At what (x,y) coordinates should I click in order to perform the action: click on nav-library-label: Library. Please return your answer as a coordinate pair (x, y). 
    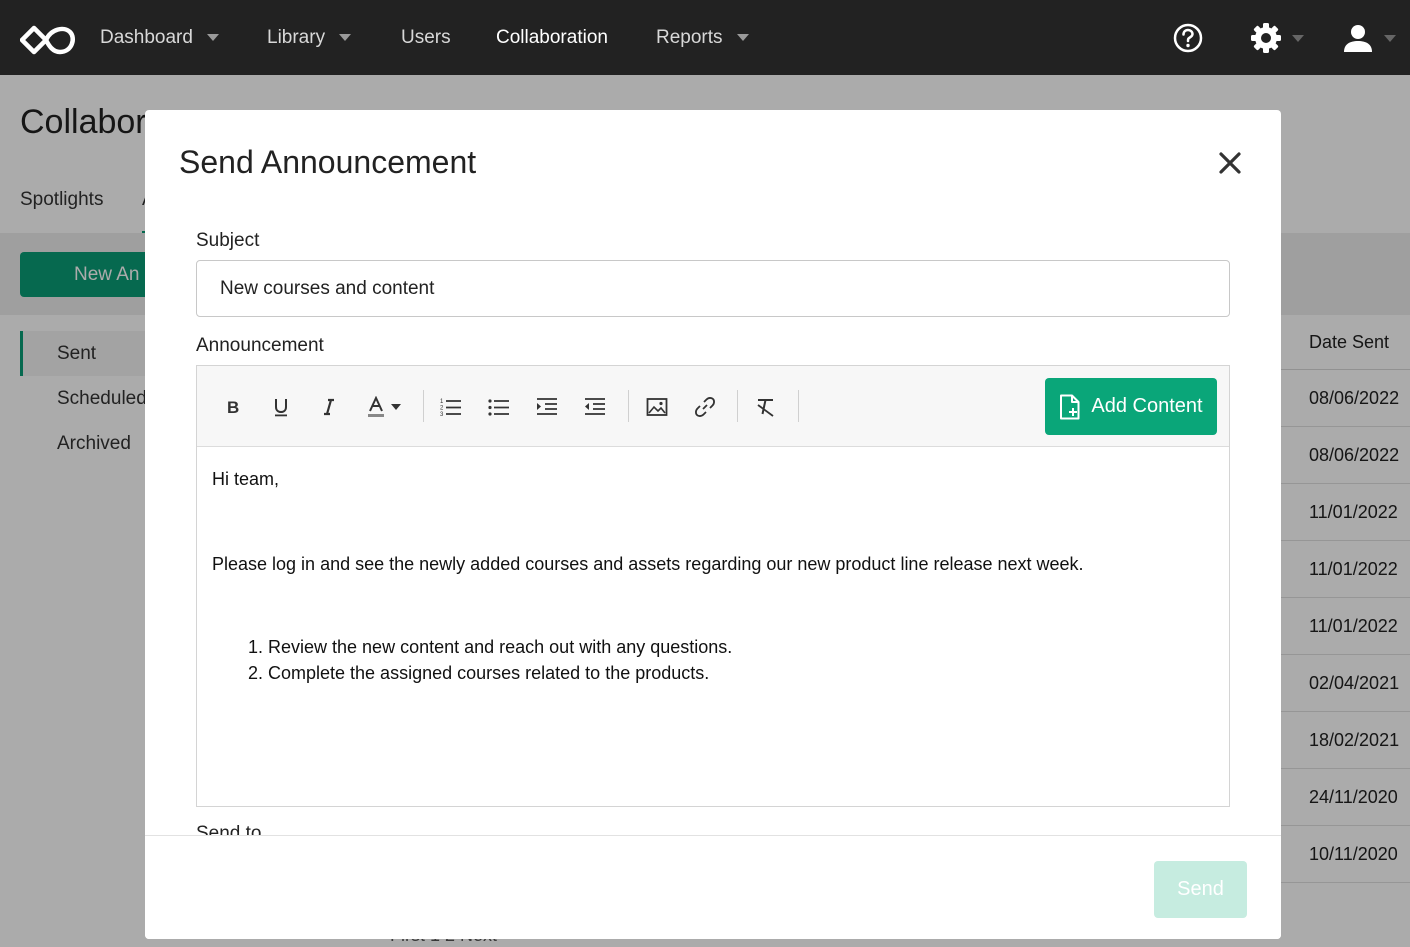
    Looking at the image, I should click on (296, 37).